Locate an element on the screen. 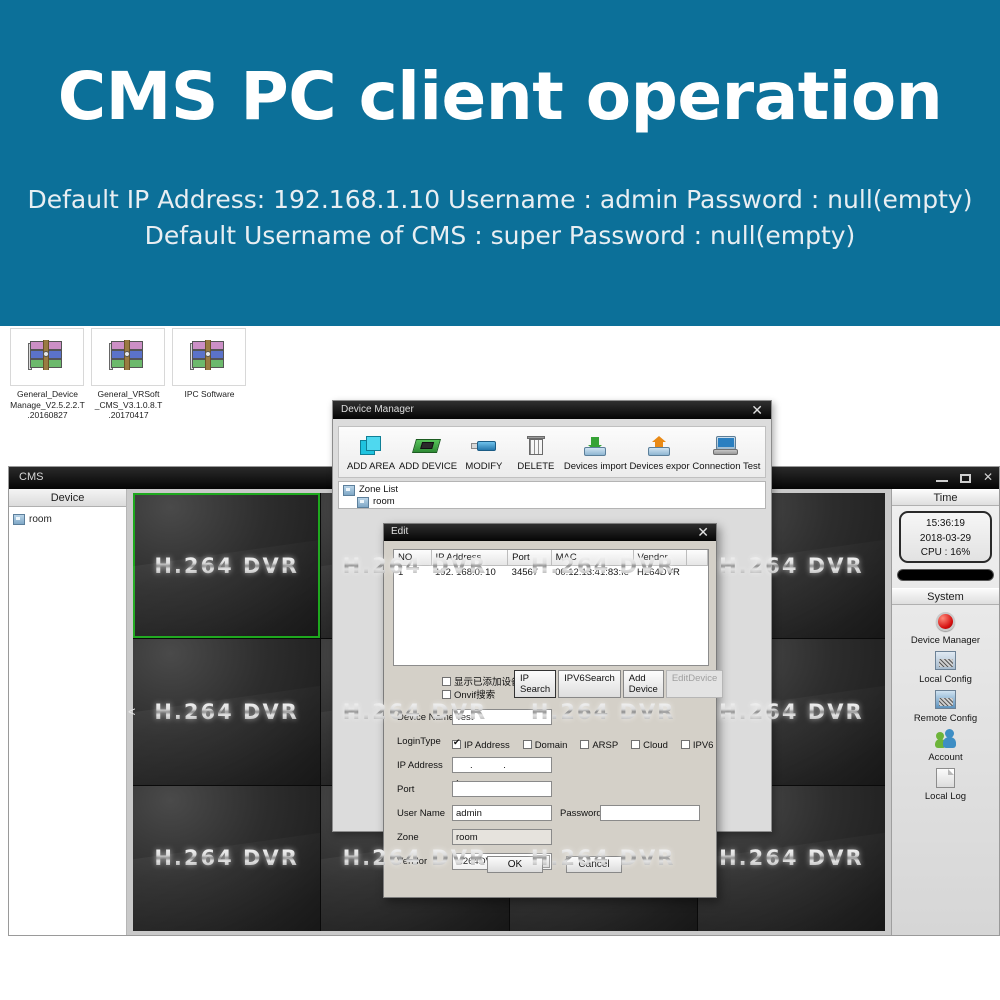 The image size is (1000, 1000). zone-list-root: Zone List is located at coordinates (552, 490).